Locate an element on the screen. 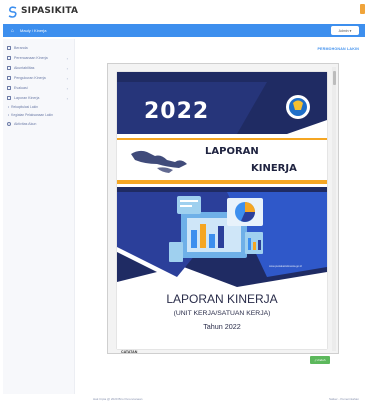 The image size is (369, 405). sidebar-item-label: Pengukuran Kinerja is located at coordinates (30, 78).